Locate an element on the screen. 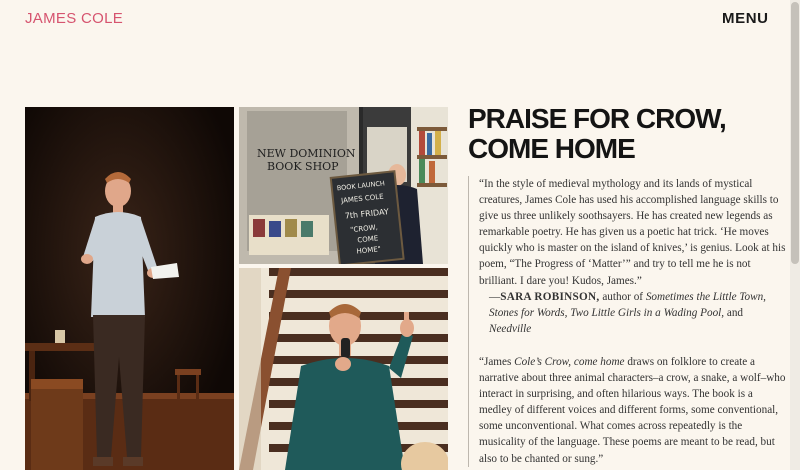 This screenshot has height=470, width=800. quote-author: SARA ROBINSON, is located at coordinates (550, 296).